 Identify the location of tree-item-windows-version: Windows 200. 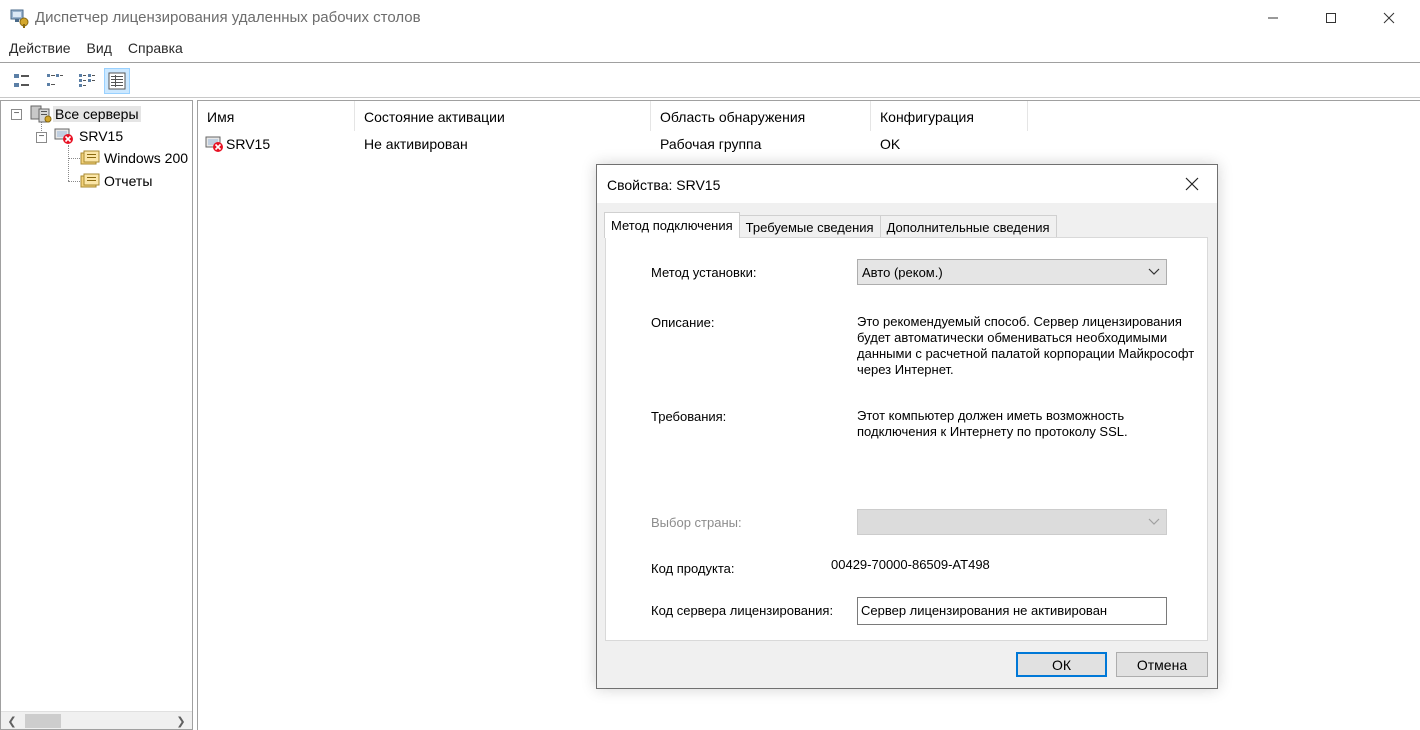
(134, 158).